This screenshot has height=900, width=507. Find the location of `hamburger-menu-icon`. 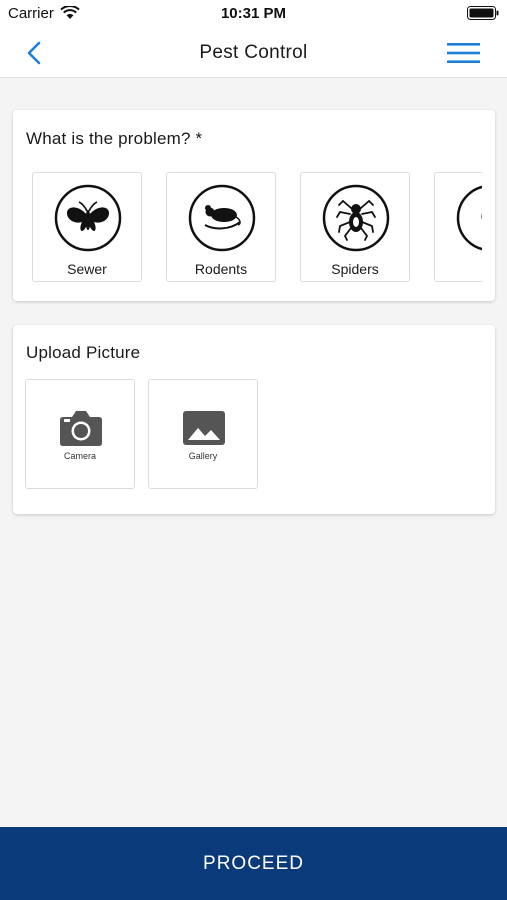

hamburger-menu-icon is located at coordinates (463, 53).